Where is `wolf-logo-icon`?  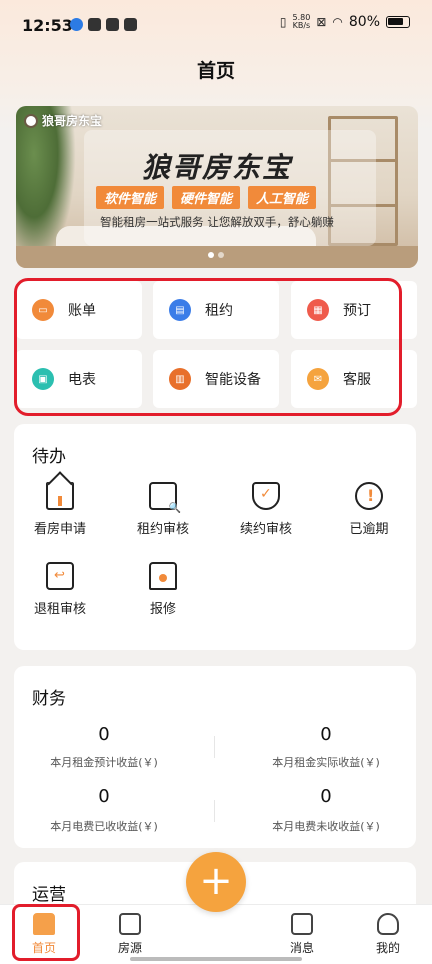 wolf-logo-icon is located at coordinates (31, 120).